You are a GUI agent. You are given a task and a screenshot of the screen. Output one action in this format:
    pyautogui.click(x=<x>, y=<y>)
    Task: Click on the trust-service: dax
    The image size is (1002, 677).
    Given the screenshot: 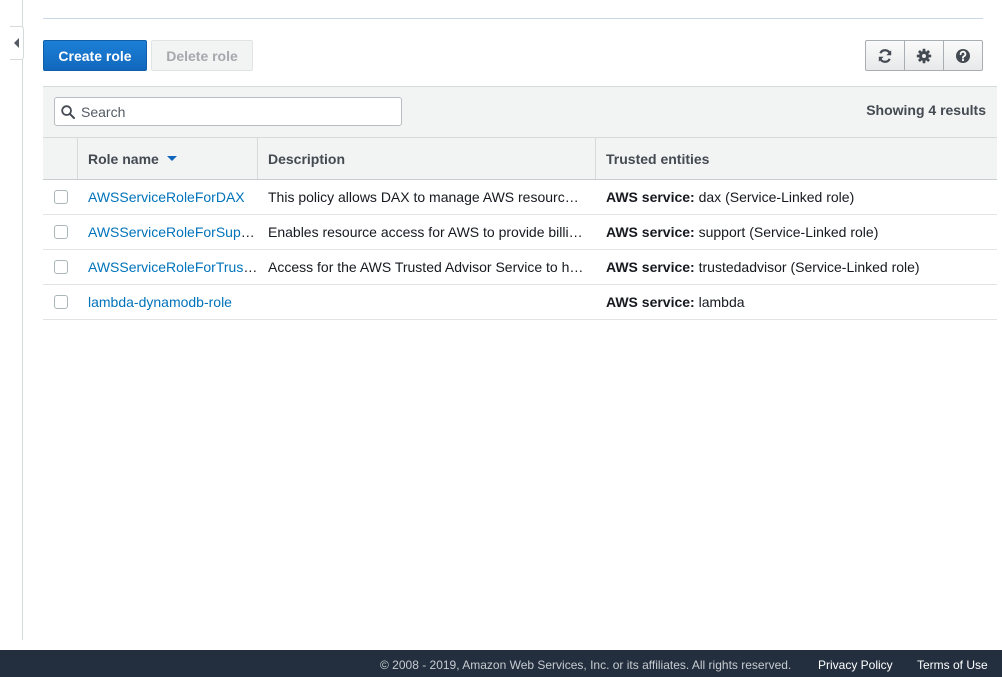 What is the action you would take?
    pyautogui.click(x=710, y=197)
    